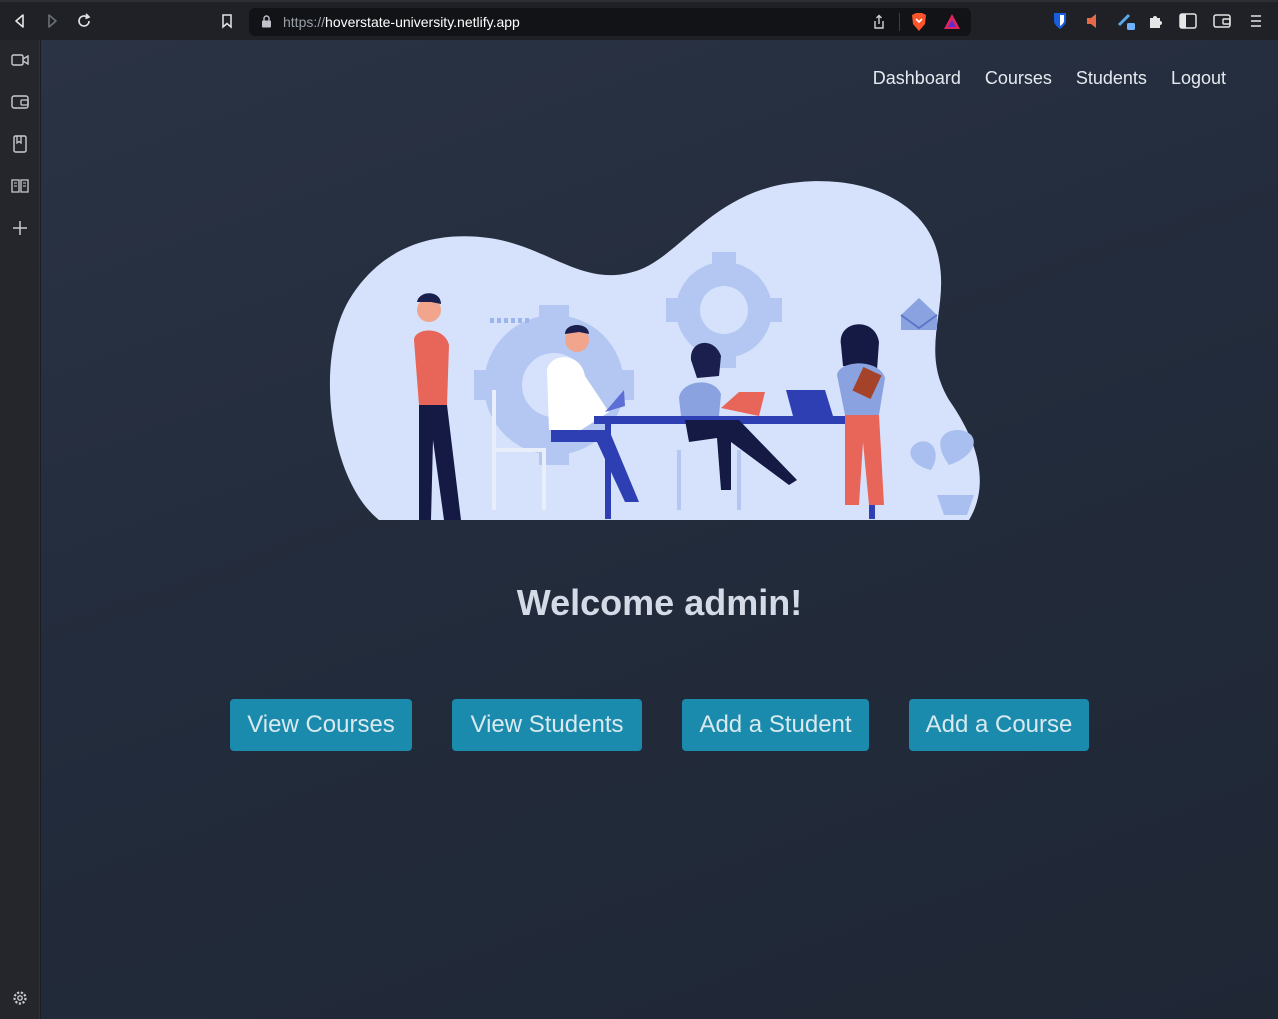 This screenshot has width=1278, height=1019. What do you see at coordinates (84, 21) in the screenshot?
I see `reload-icon` at bounding box center [84, 21].